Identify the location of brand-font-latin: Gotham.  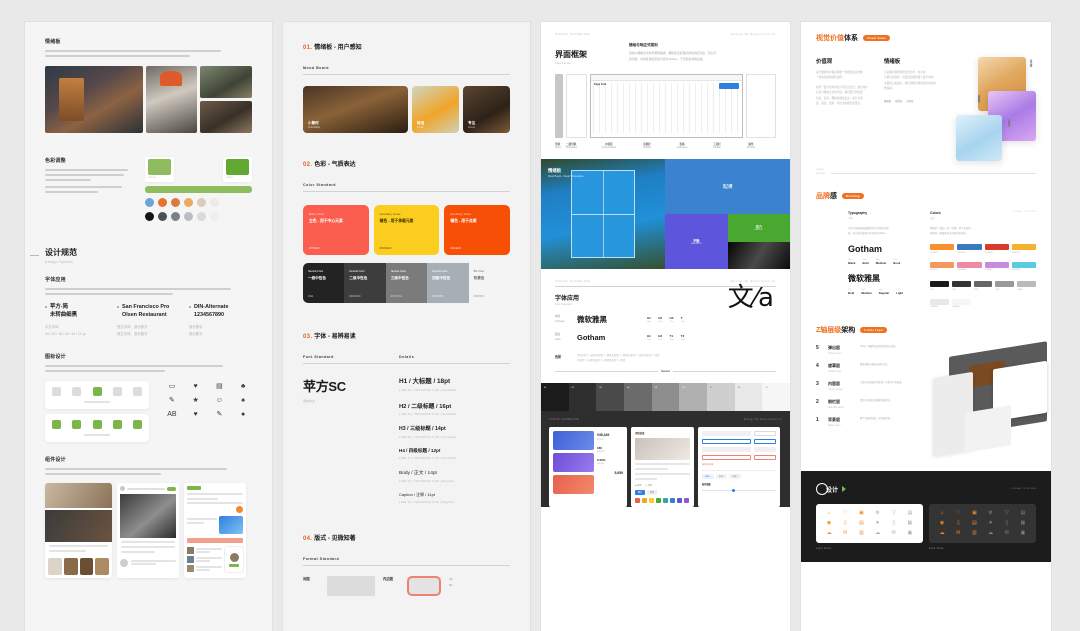
(865, 249).